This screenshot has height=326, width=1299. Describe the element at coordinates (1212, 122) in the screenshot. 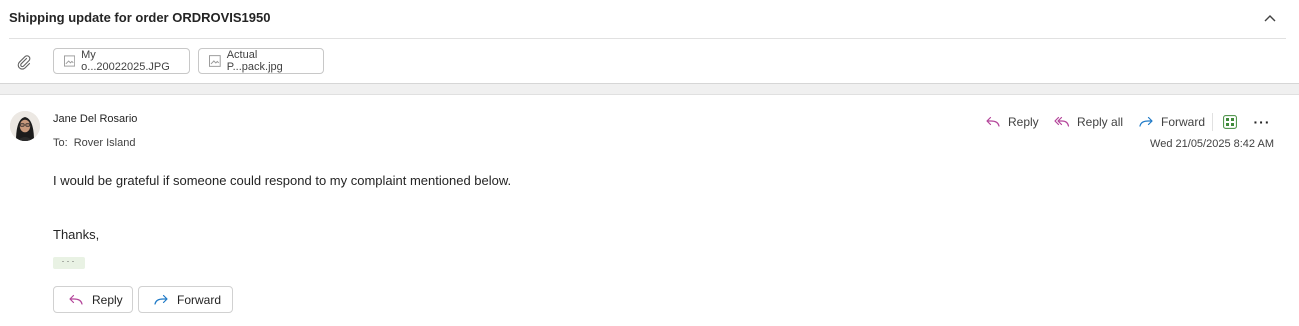

I see `actions-divider` at that location.